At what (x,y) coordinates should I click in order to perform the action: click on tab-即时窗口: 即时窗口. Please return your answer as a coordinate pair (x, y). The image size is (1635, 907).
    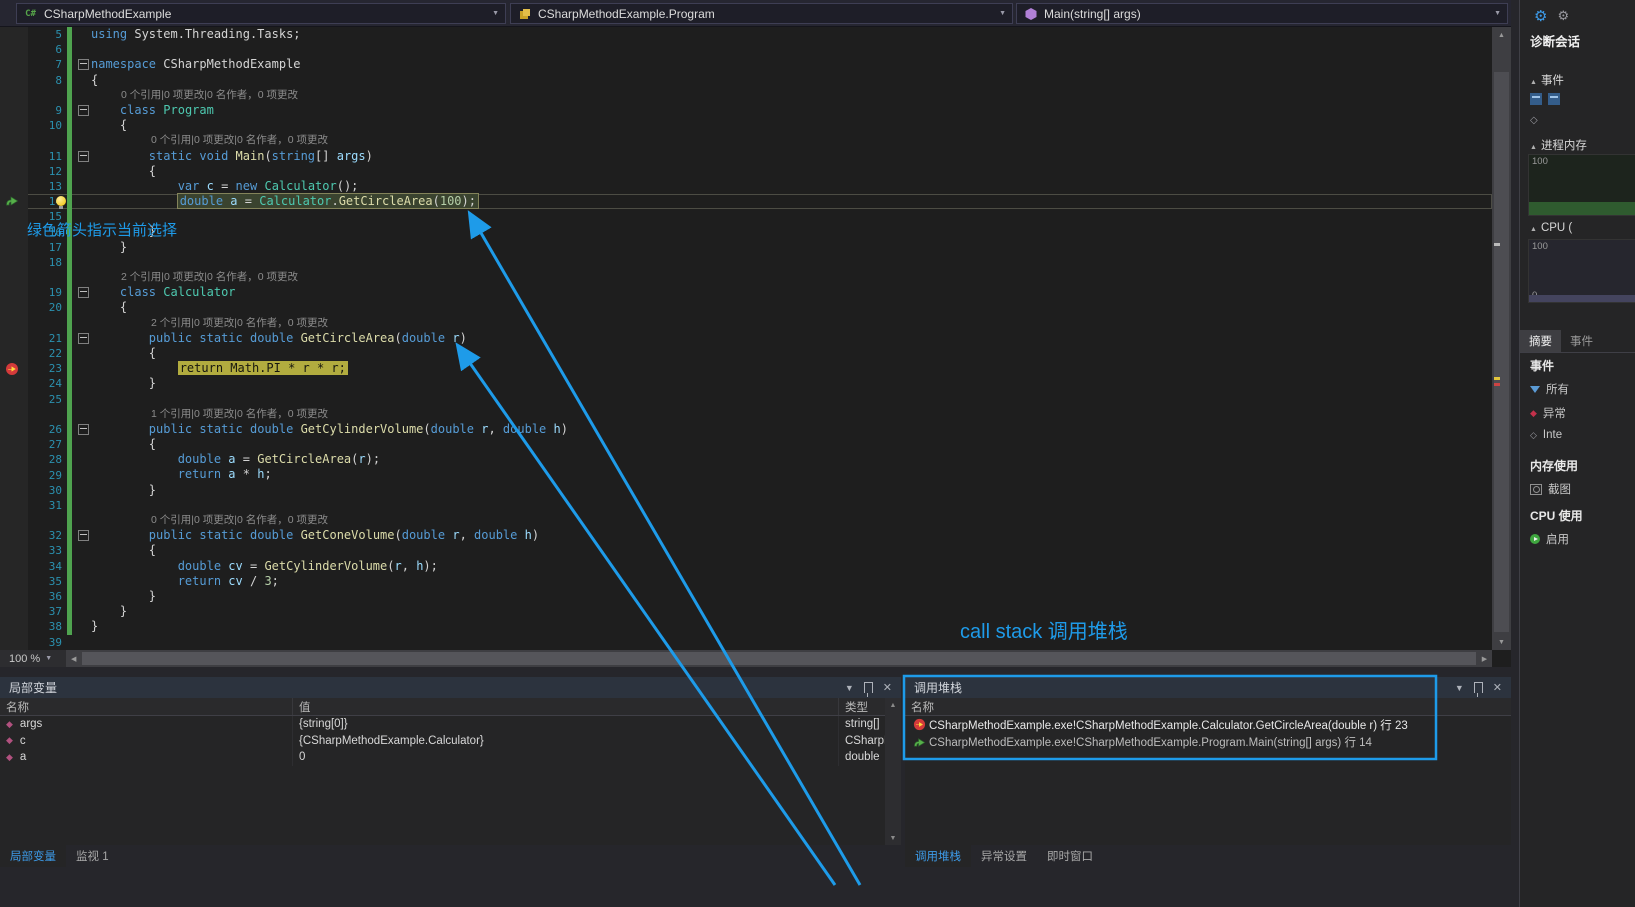
    Looking at the image, I should click on (1070, 856).